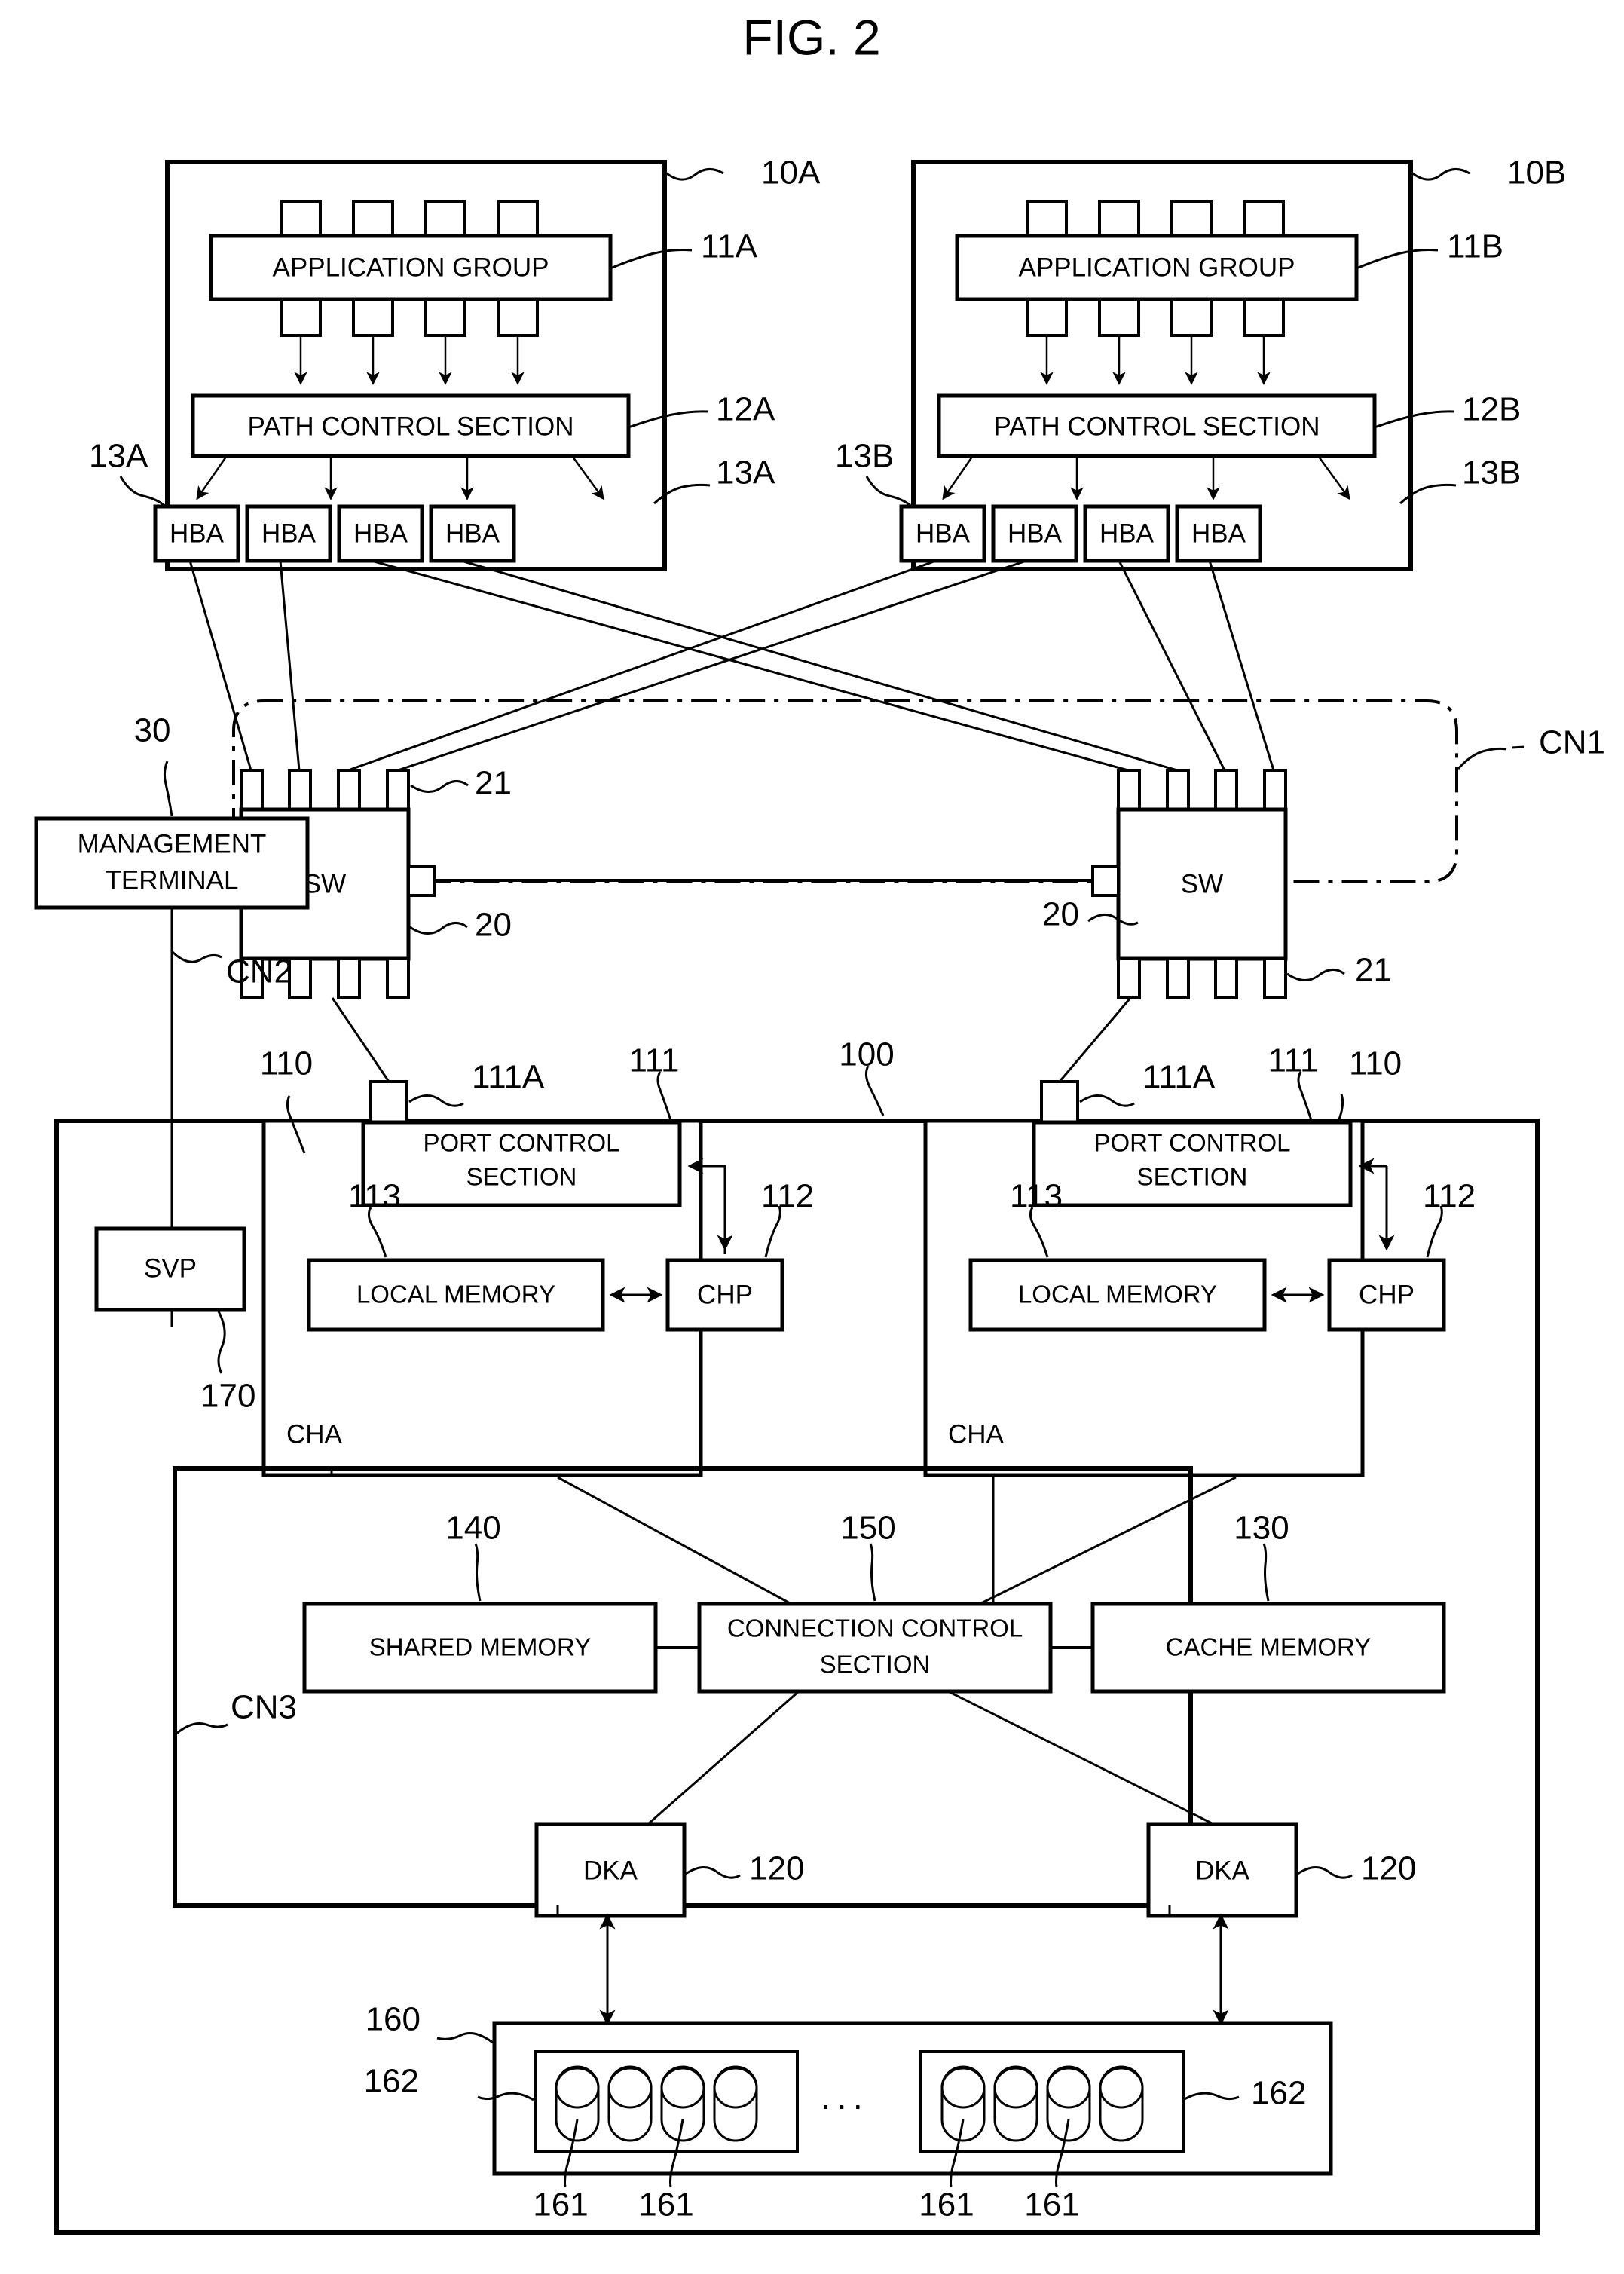 The image size is (1624, 2274). Describe the element at coordinates (1117, 1295) in the screenshot. I see `cha-2-local-memory-label: LOCAL MEMORY` at that location.